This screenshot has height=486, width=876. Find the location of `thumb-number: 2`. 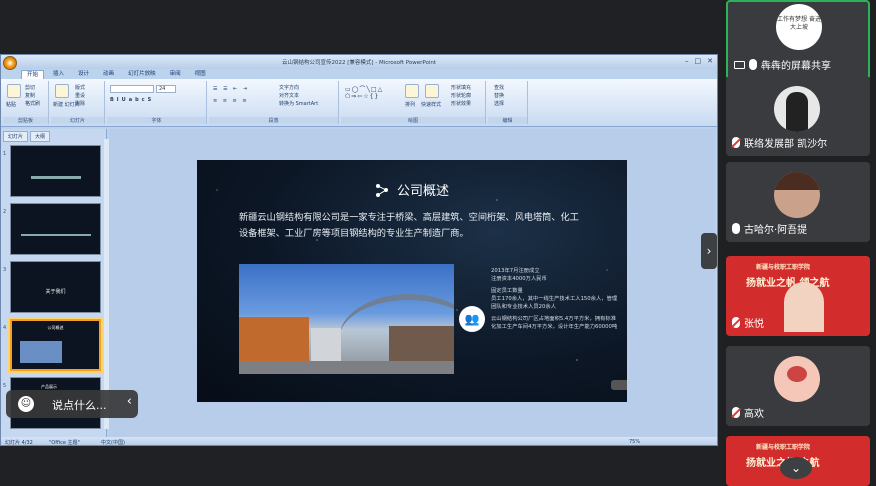

thumb-number: 2 is located at coordinates (5, 212).